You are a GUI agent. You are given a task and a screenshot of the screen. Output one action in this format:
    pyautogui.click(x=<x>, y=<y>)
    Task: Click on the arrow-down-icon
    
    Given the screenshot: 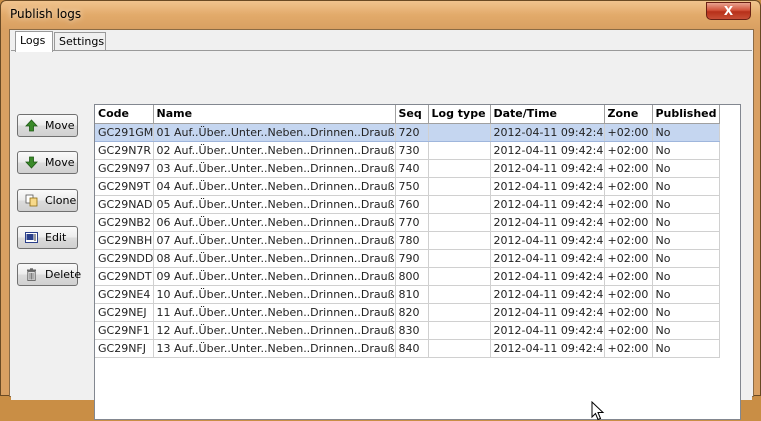 What is the action you would take?
    pyautogui.click(x=31, y=162)
    